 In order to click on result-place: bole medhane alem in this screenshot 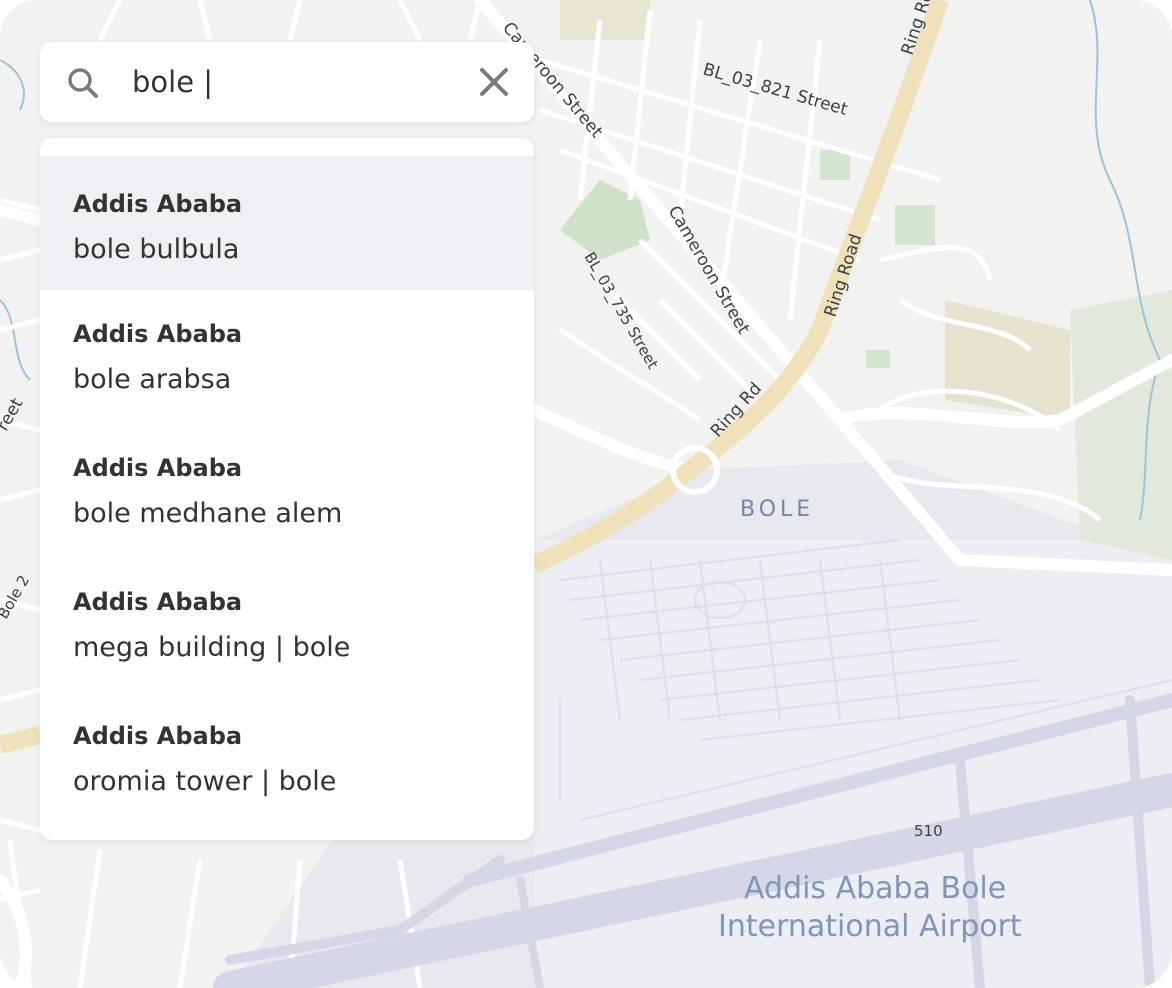, I will do `click(208, 513)`.